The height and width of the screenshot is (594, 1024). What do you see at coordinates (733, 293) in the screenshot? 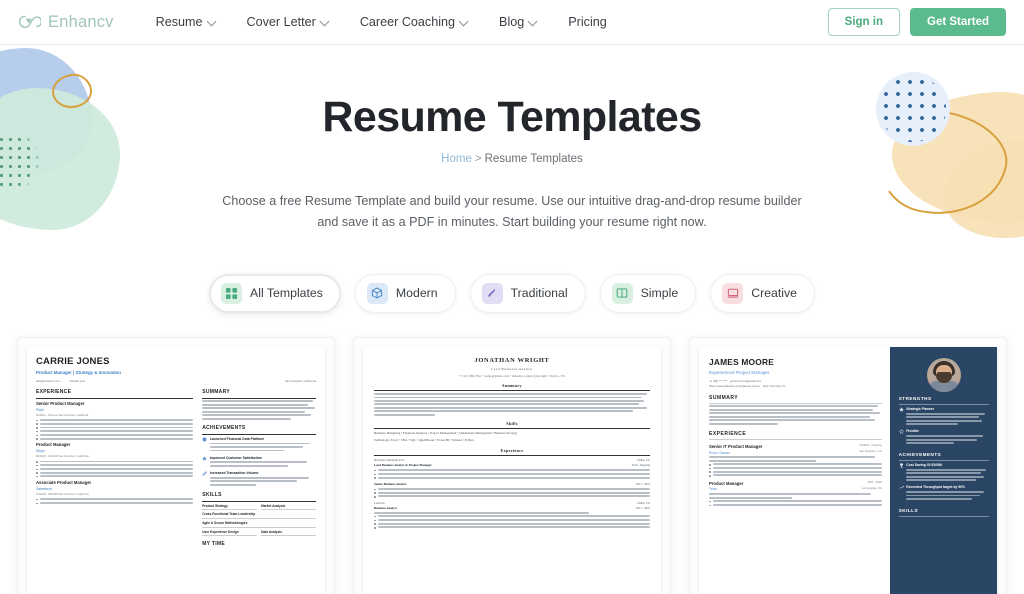
I see `palette-icon` at bounding box center [733, 293].